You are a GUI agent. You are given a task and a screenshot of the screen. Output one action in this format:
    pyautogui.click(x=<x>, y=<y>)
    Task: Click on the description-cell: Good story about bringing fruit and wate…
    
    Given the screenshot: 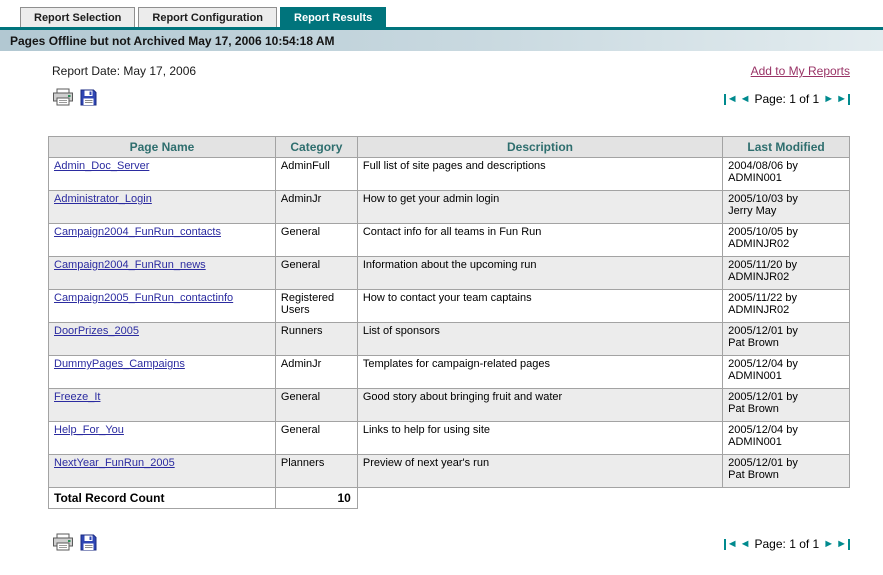 What is the action you would take?
    pyautogui.click(x=540, y=405)
    